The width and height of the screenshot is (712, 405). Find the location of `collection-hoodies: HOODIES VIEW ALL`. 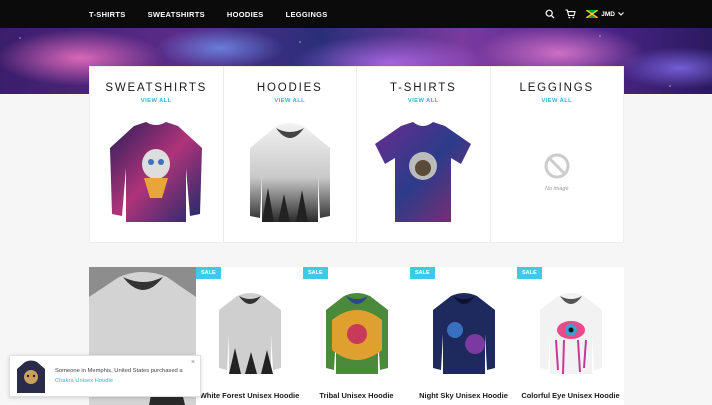

collection-hoodies: HOODIES VIEW ALL is located at coordinates (290, 154).